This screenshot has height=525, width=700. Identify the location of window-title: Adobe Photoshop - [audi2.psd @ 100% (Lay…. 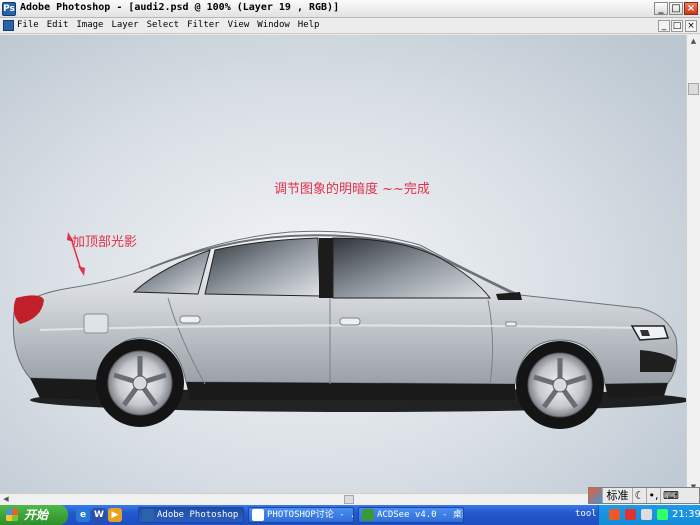
(180, 7).